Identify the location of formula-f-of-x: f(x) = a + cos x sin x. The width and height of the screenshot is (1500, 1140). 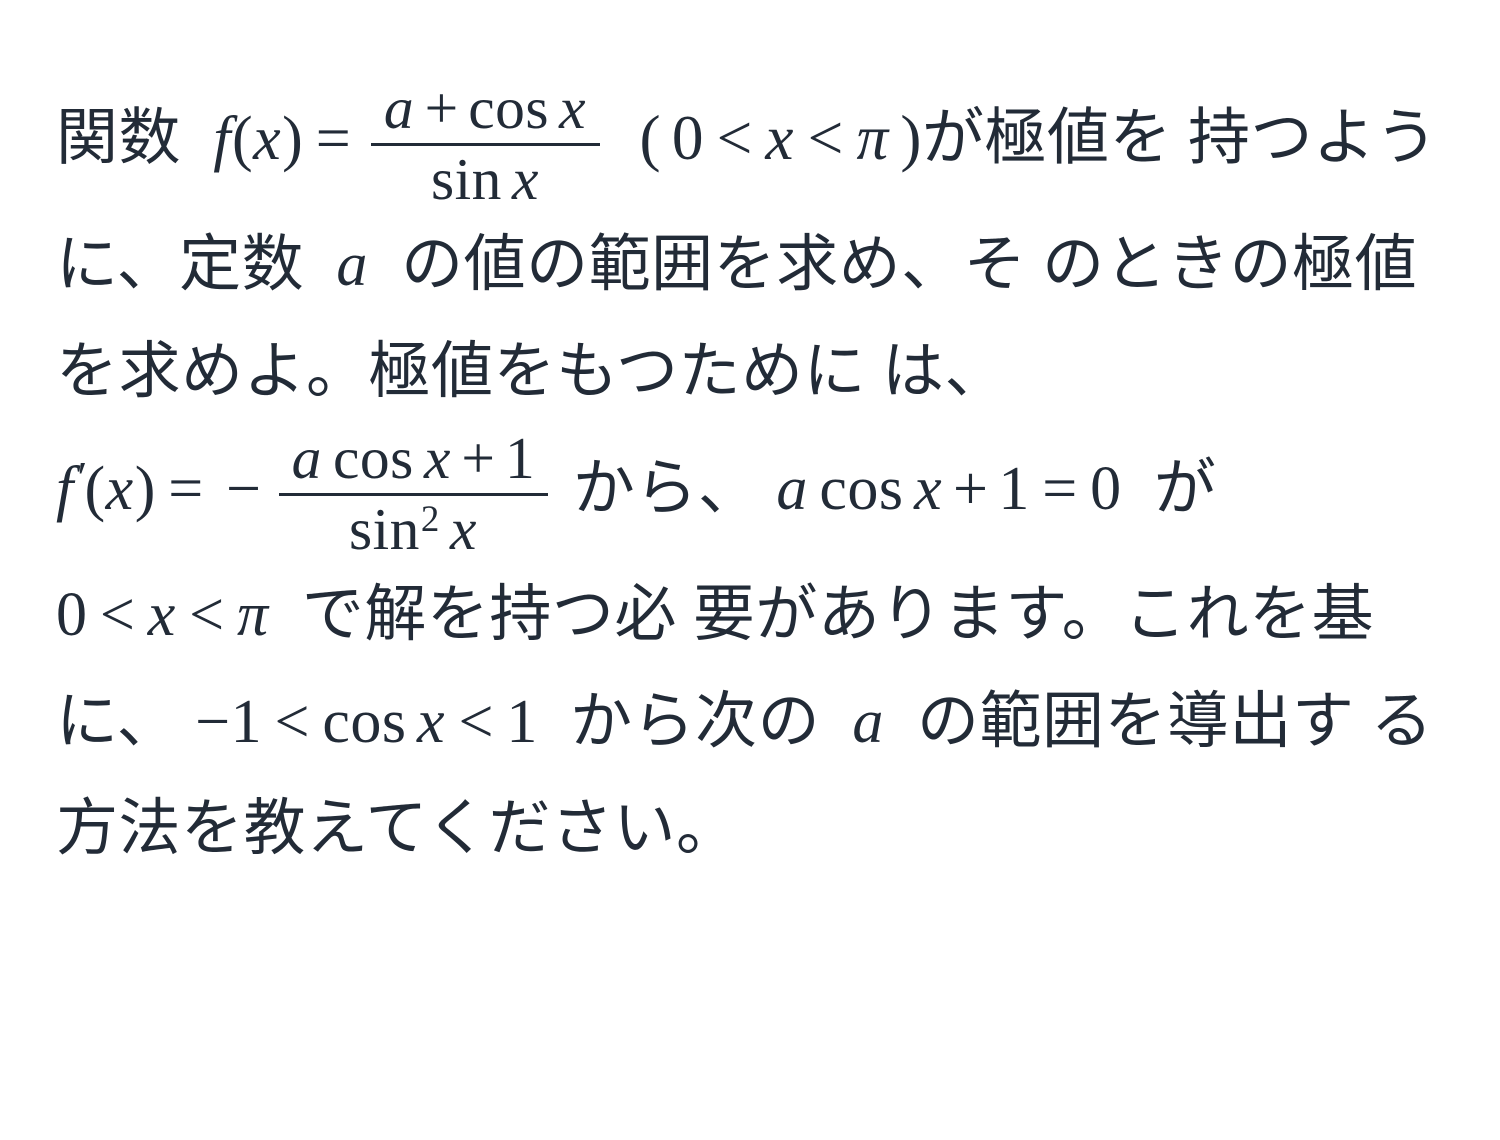
(410, 143).